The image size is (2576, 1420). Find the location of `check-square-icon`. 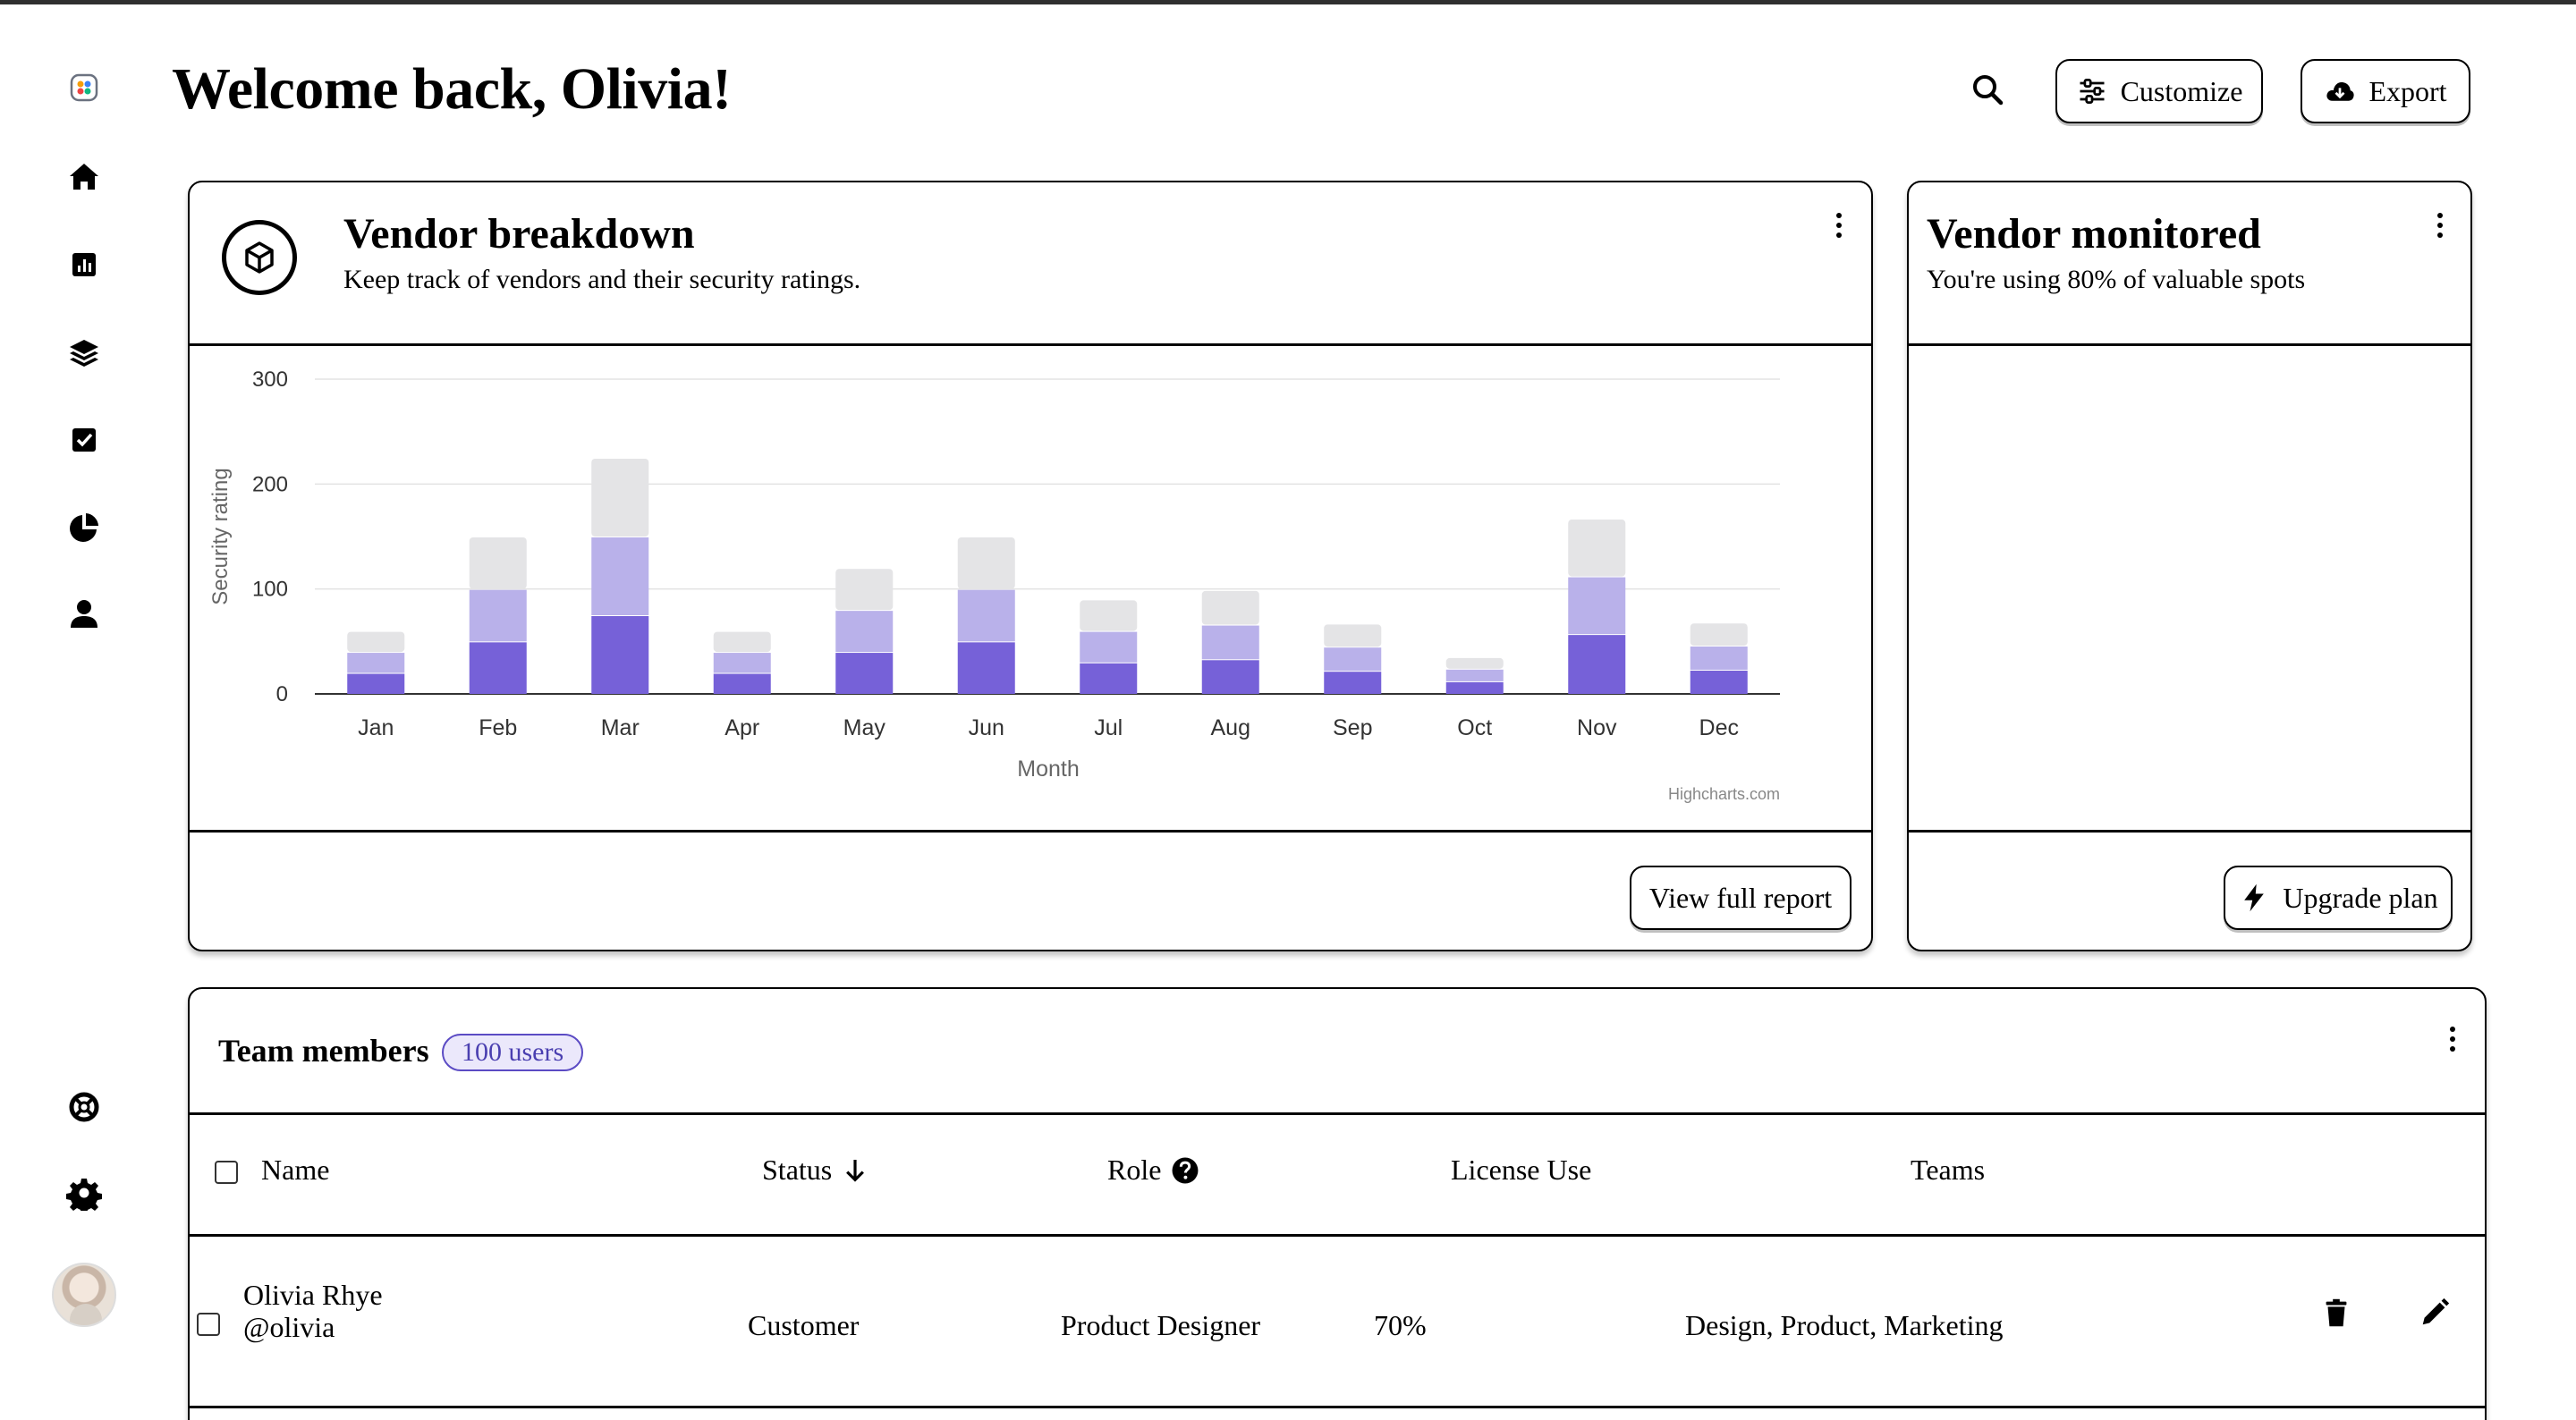

check-square-icon is located at coordinates (84, 440).